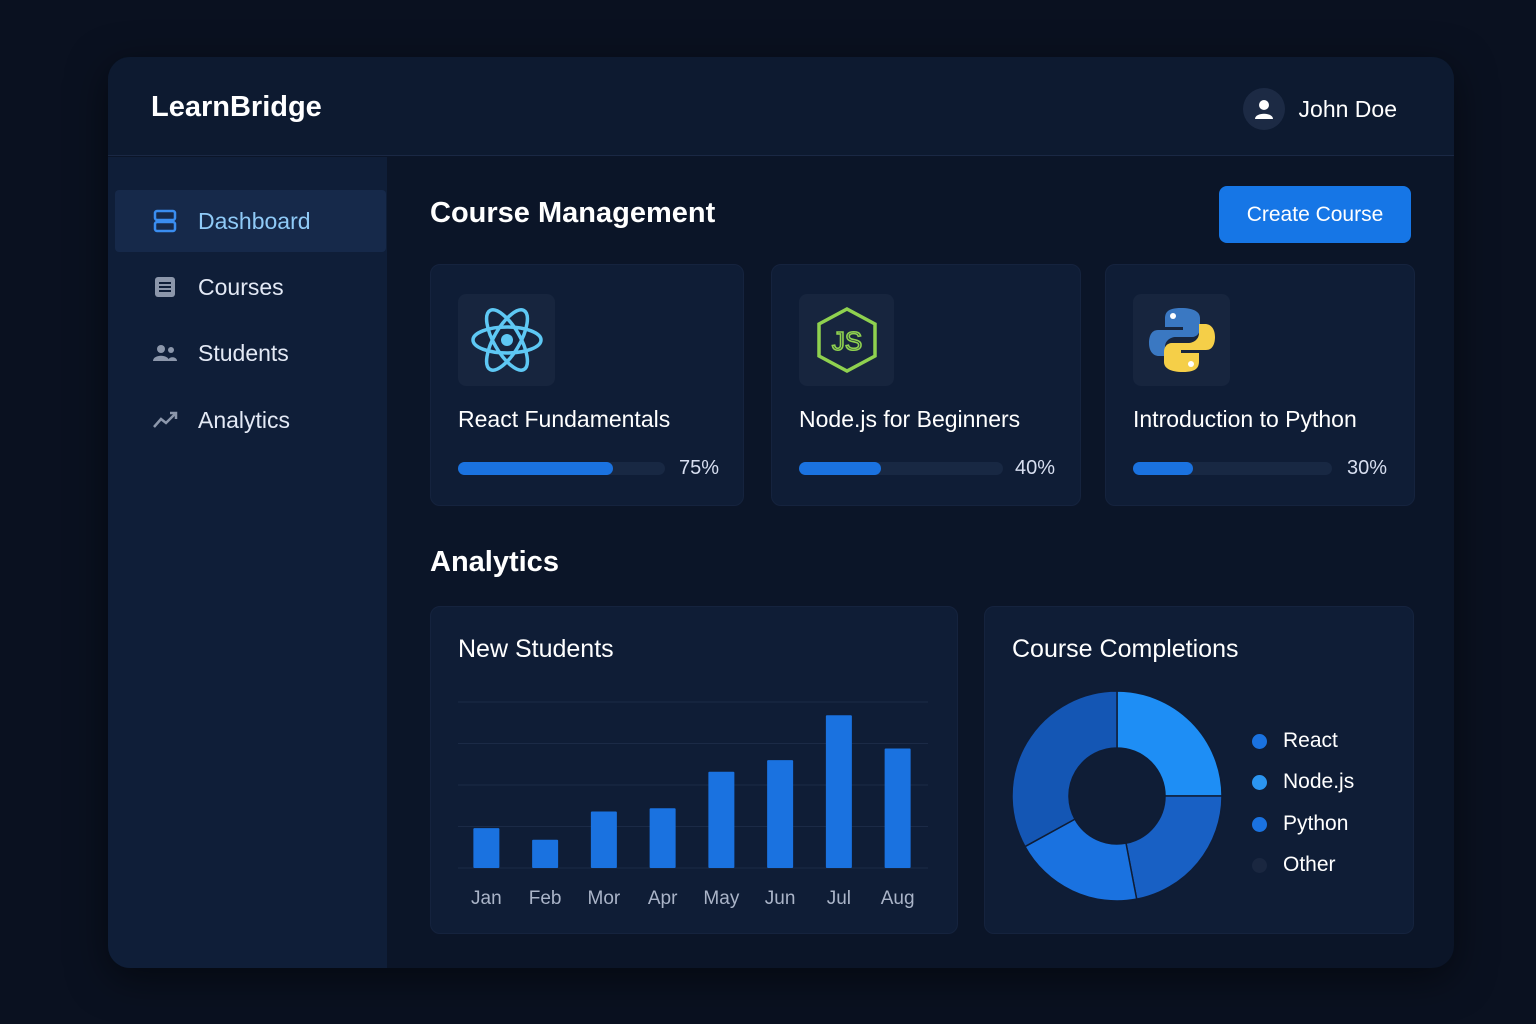  I want to click on svg-text: JS, so click(846, 341).